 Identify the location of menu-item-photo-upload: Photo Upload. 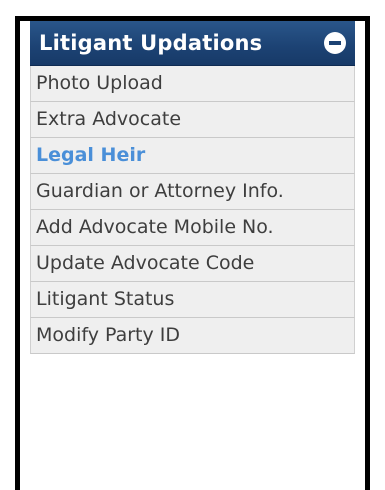
(192, 84).